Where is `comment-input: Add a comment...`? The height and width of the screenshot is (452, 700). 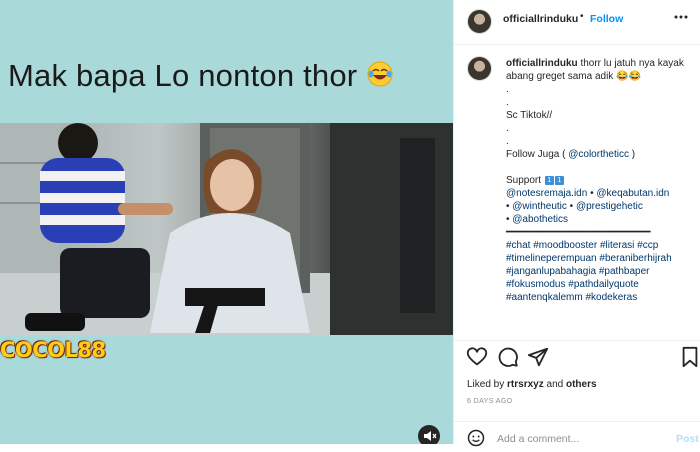 comment-input: Add a comment... is located at coordinates (538, 439).